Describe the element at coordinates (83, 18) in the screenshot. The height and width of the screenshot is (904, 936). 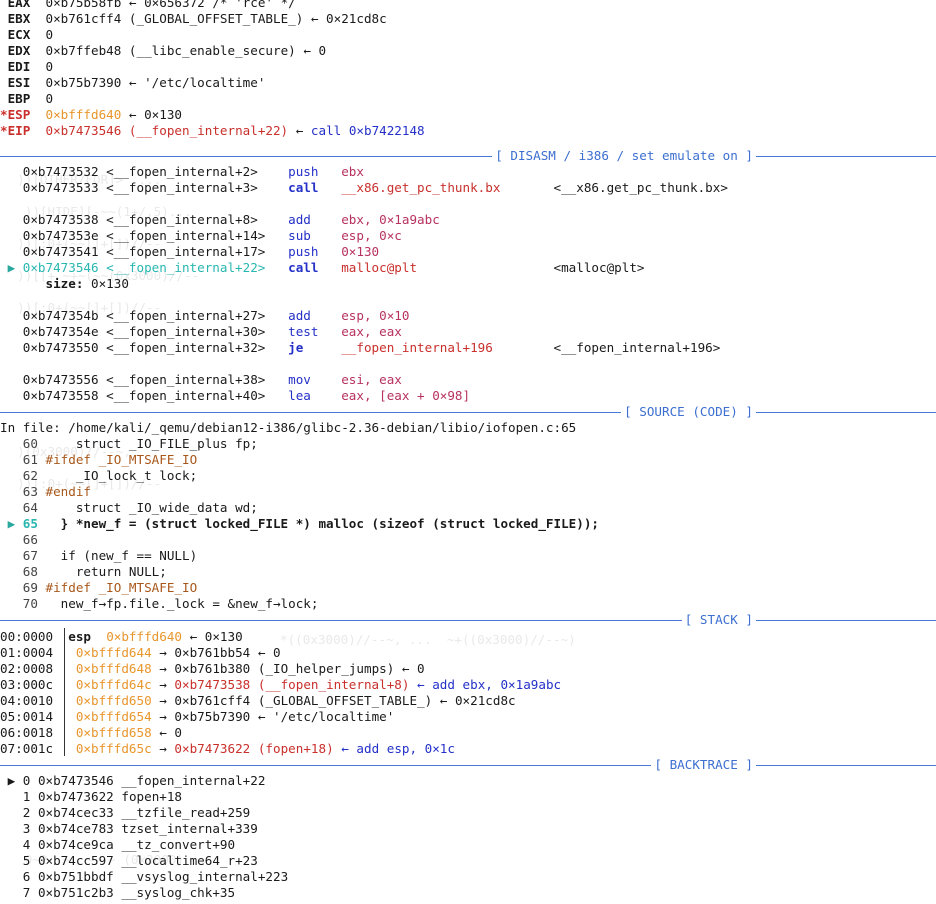
I see `register-value: 0×b761cff4` at that location.